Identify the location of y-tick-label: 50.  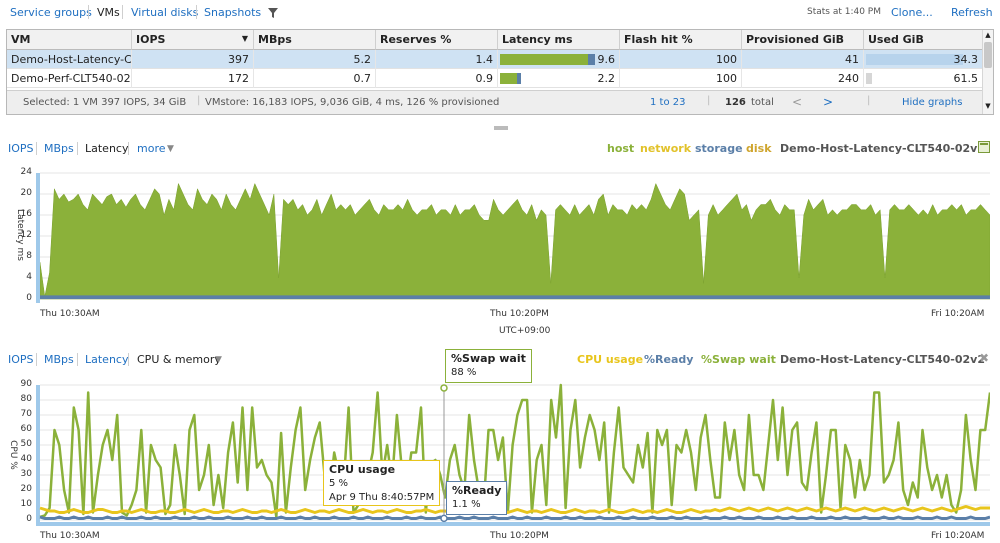
(26, 444).